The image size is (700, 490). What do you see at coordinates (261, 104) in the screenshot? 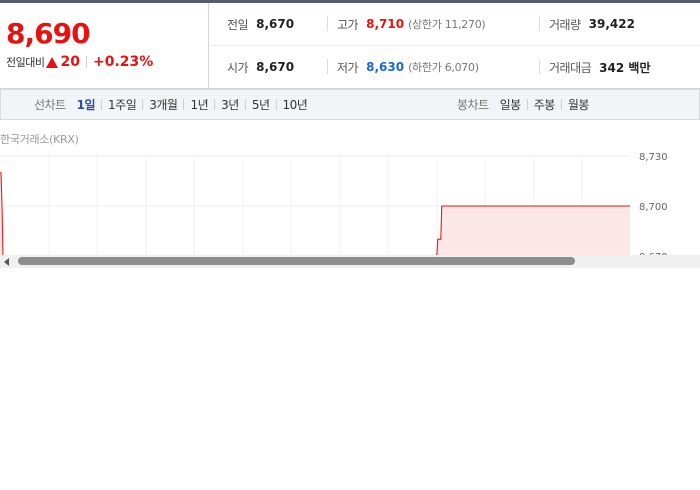
I see `period-5y: 5년` at bounding box center [261, 104].